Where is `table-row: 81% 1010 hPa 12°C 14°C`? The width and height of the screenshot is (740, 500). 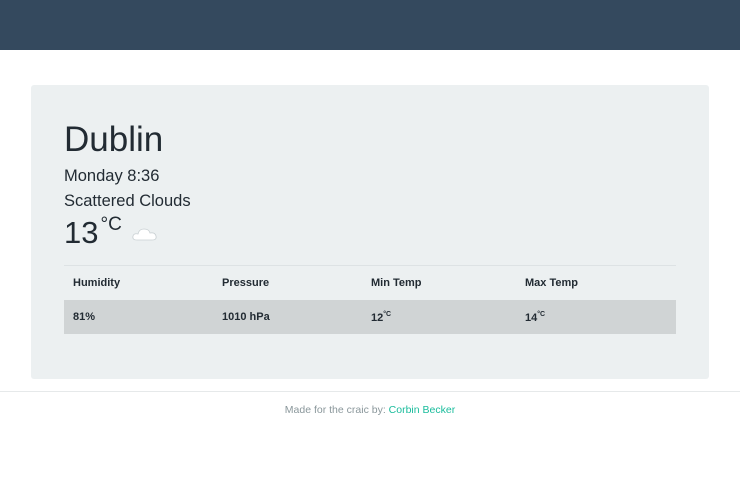
table-row: 81% 1010 hPa 12°C 14°C is located at coordinates (370, 317).